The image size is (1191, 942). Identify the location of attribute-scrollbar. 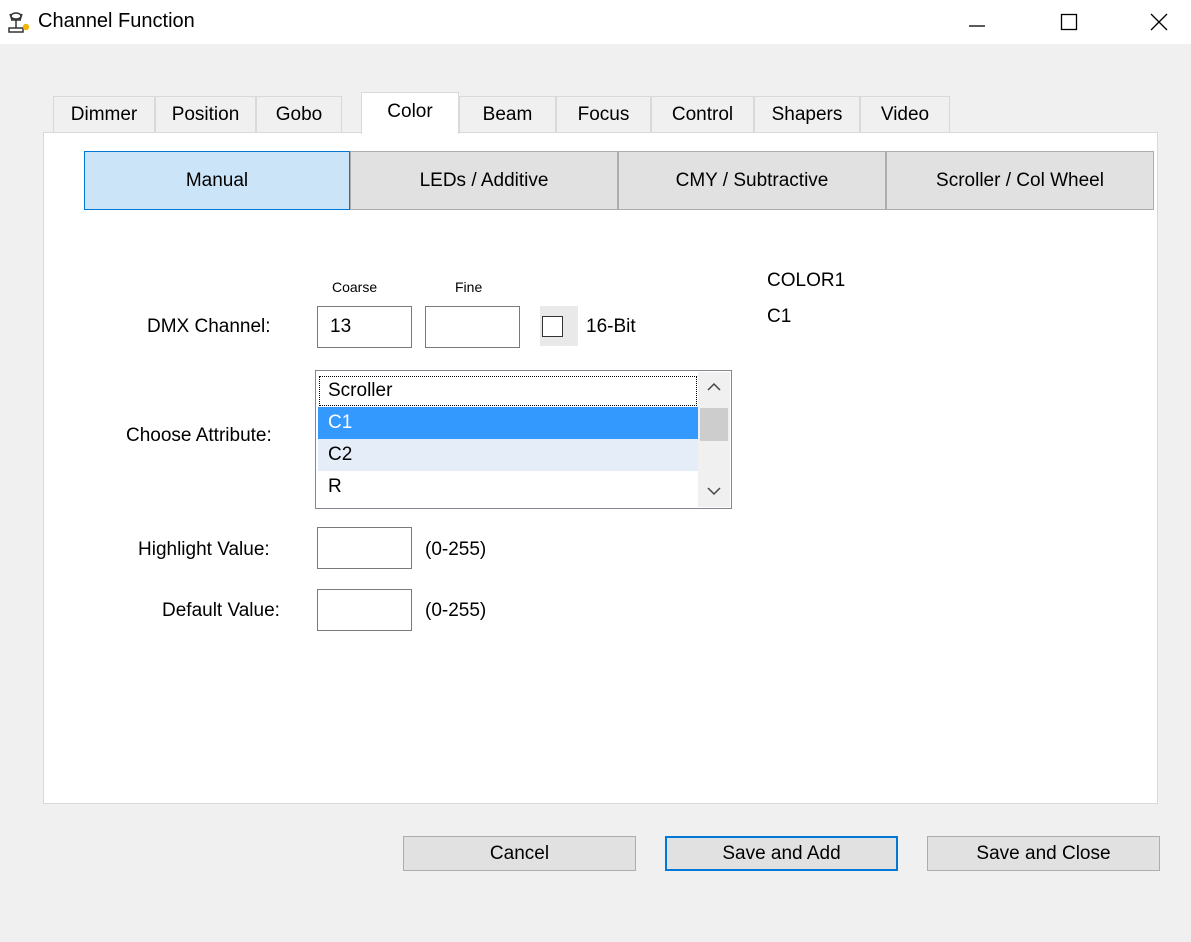
(714, 439).